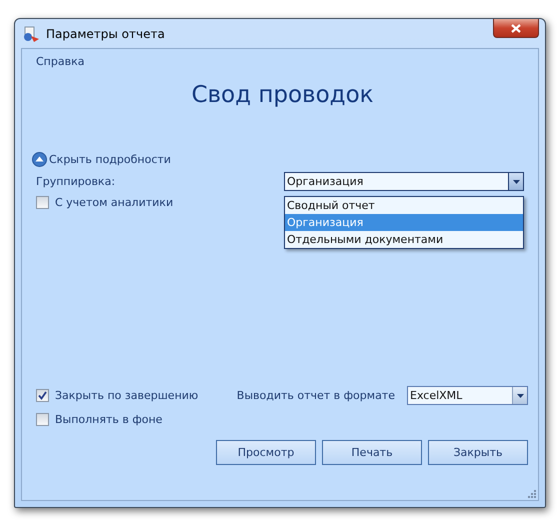 The width and height of the screenshot is (560, 527). What do you see at coordinates (372, 452) in the screenshot?
I see `dialog-button: Печать` at bounding box center [372, 452].